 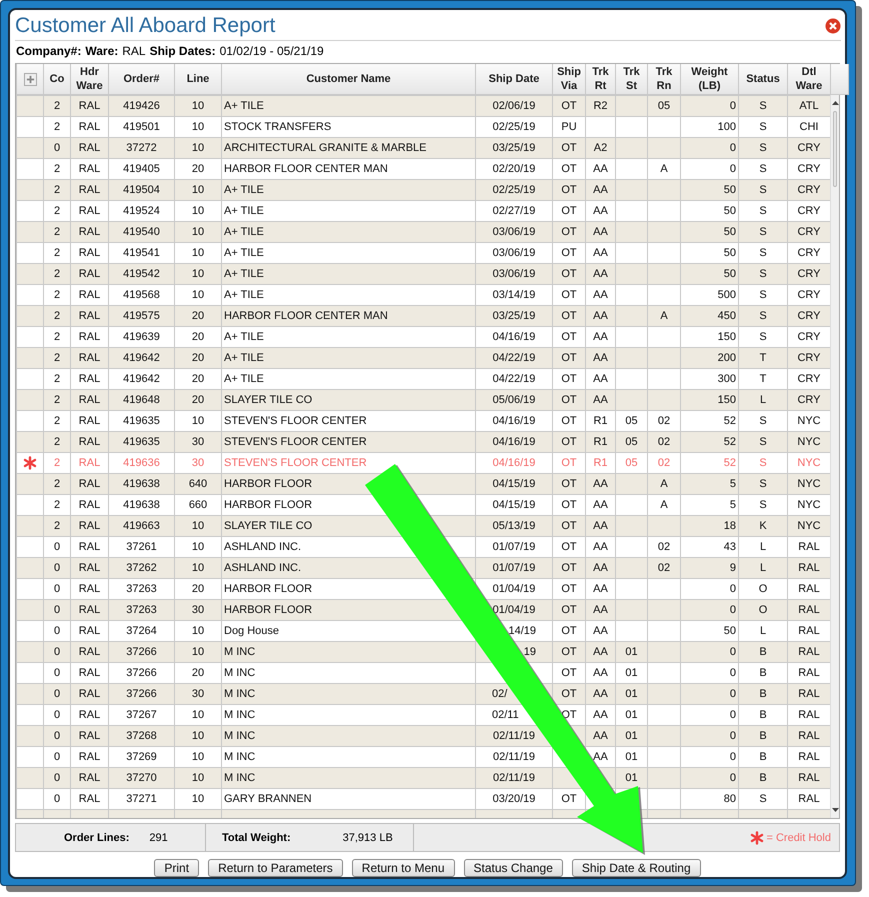 What do you see at coordinates (809, 400) in the screenshot?
I see `table-cell: CRY` at bounding box center [809, 400].